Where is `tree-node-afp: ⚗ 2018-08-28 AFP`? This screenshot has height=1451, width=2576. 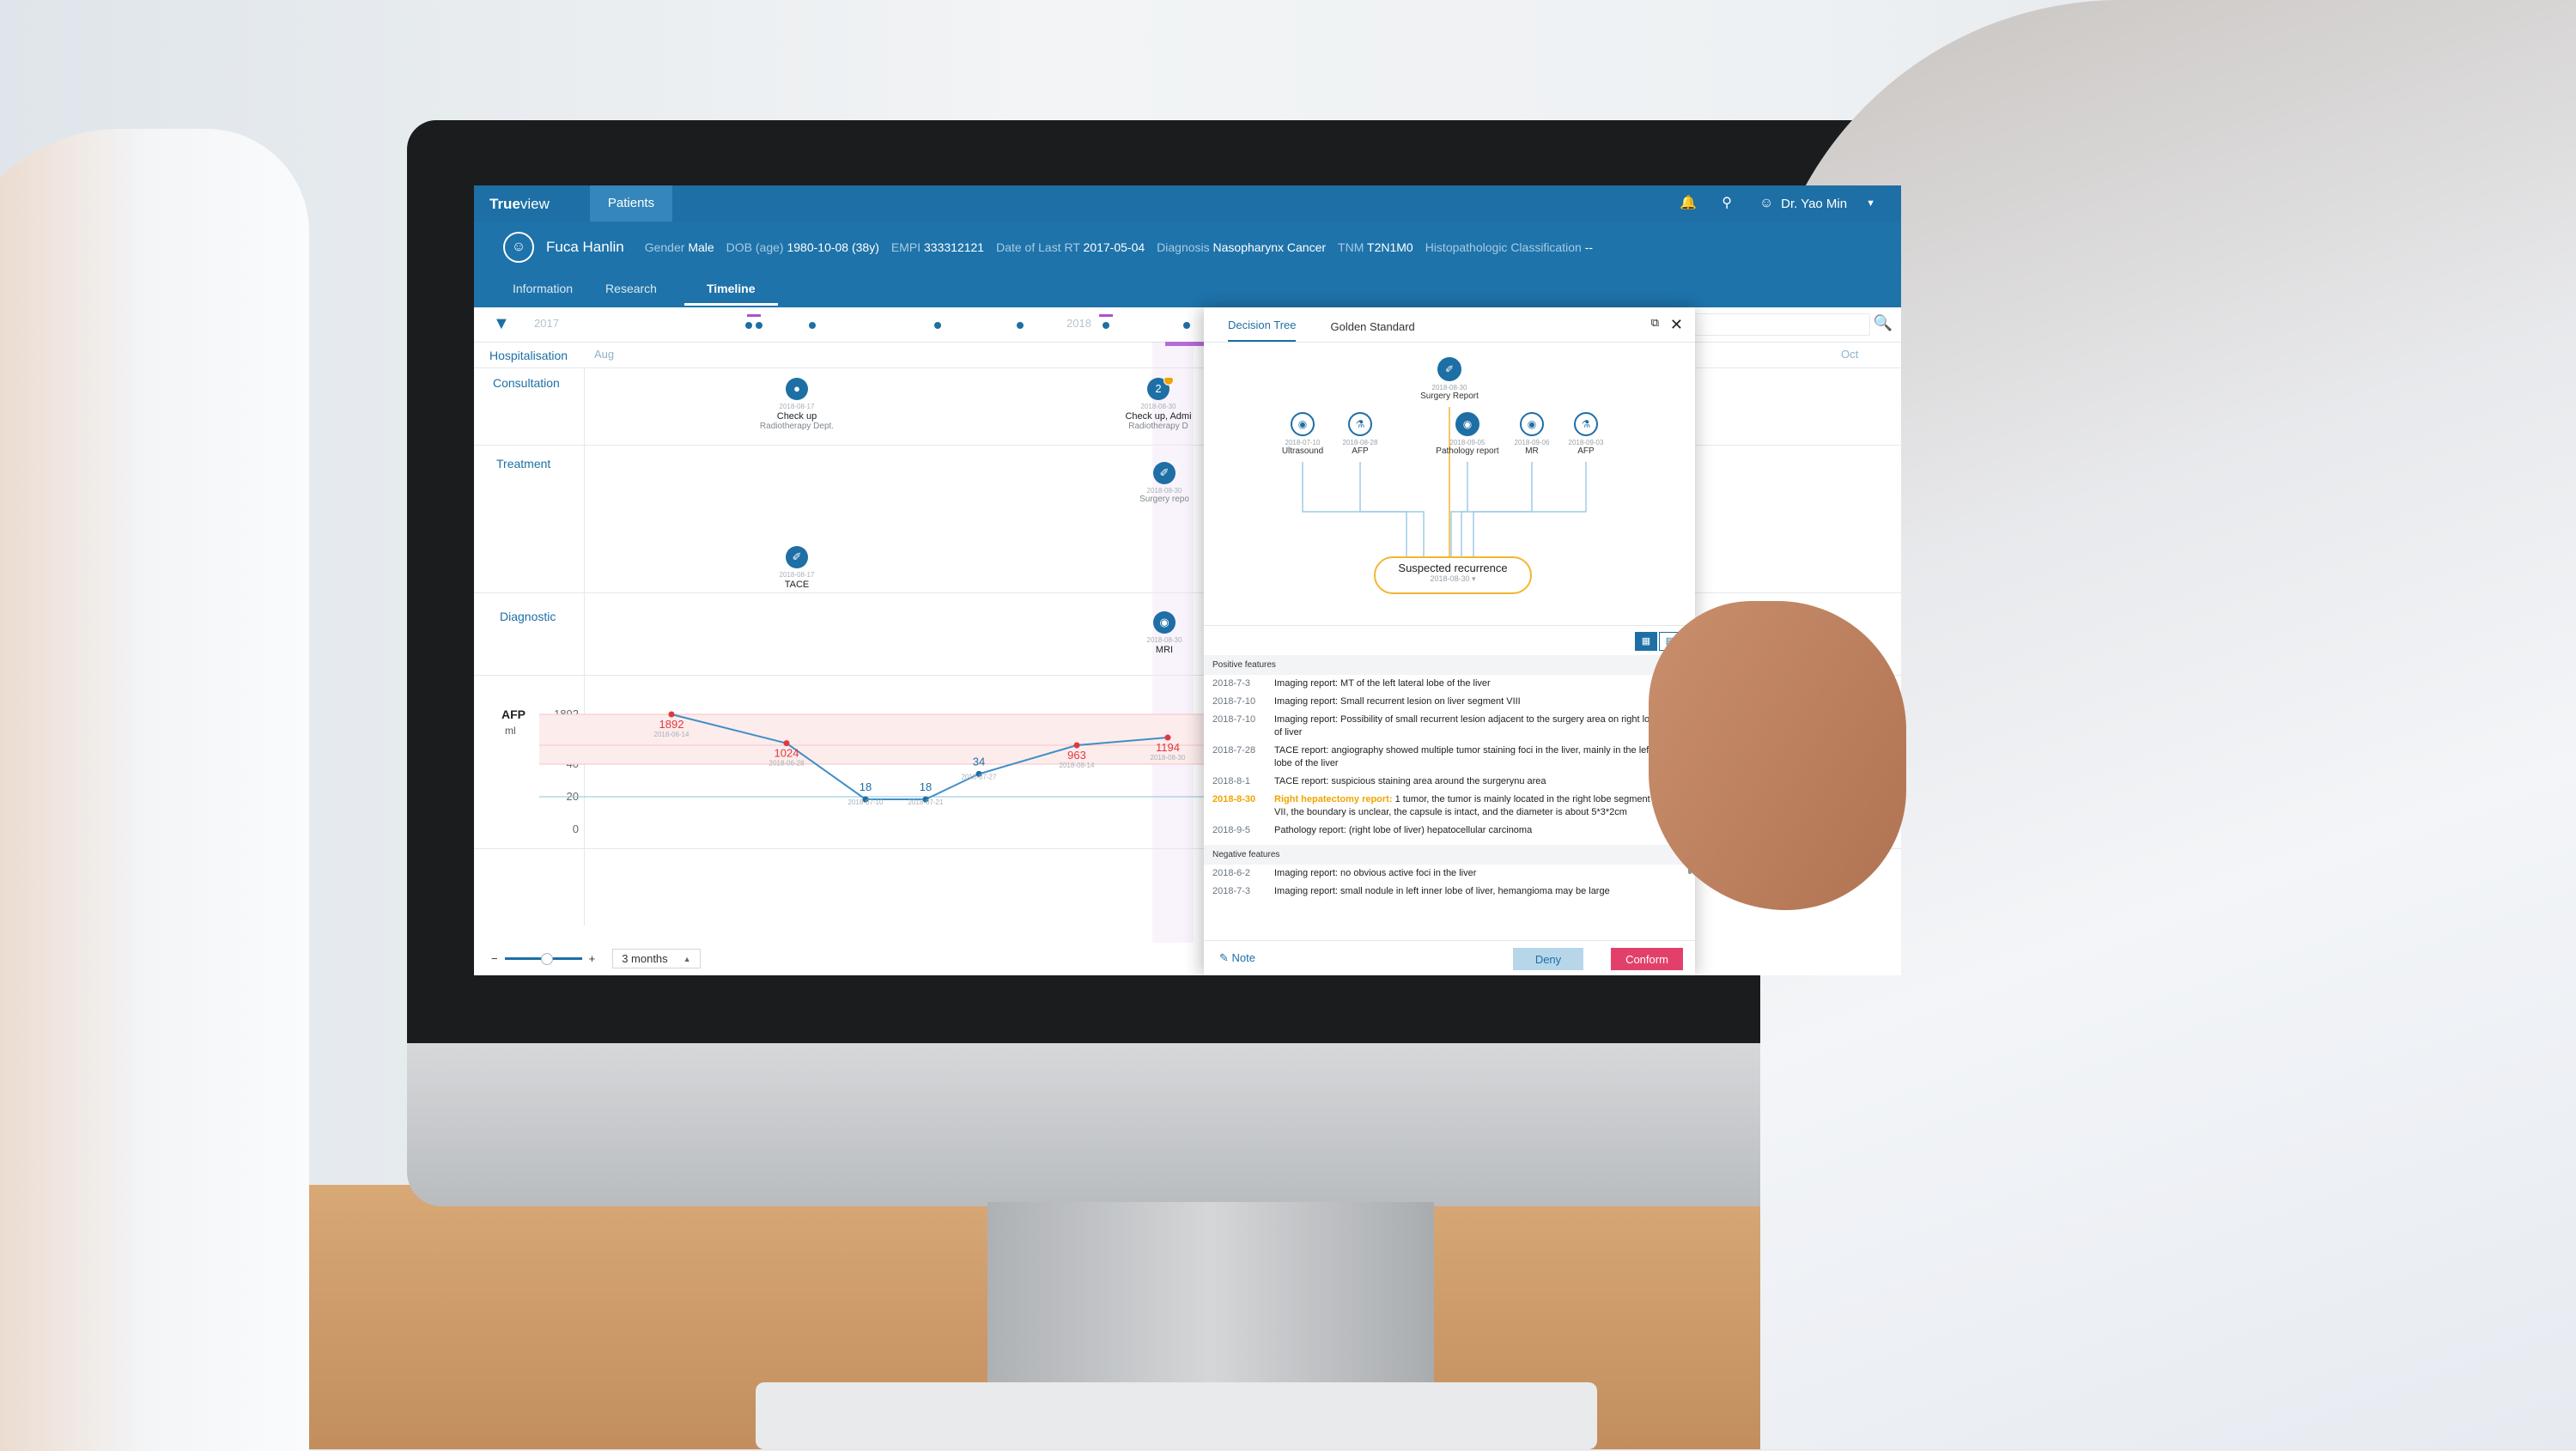 tree-node-afp: ⚗ 2018-08-28 AFP is located at coordinates (1360, 434).